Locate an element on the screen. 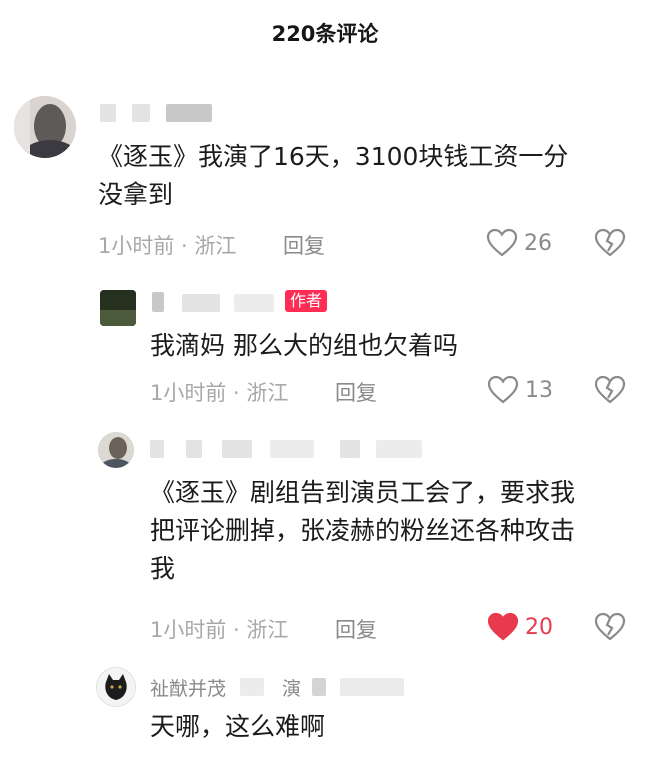  like-count: 26 is located at coordinates (538, 243).